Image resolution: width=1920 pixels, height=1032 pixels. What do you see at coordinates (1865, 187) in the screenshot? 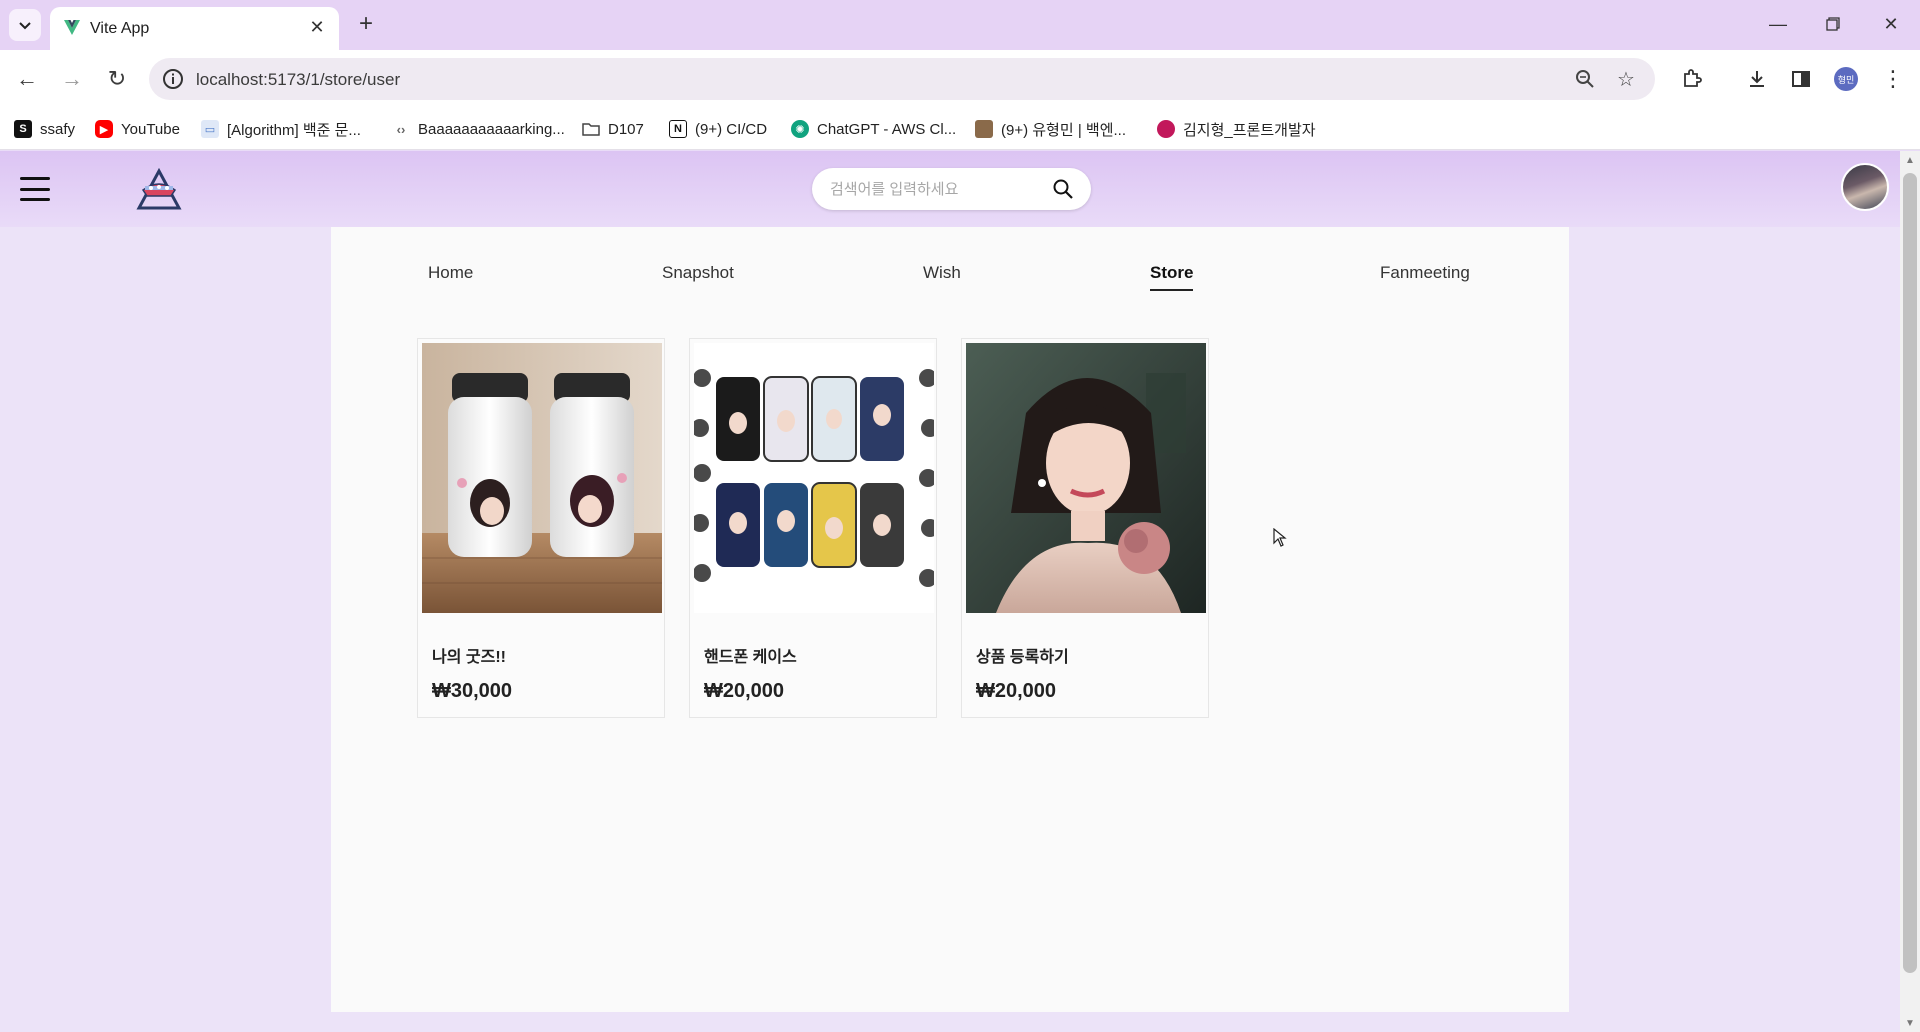
I see `user-avatar` at bounding box center [1865, 187].